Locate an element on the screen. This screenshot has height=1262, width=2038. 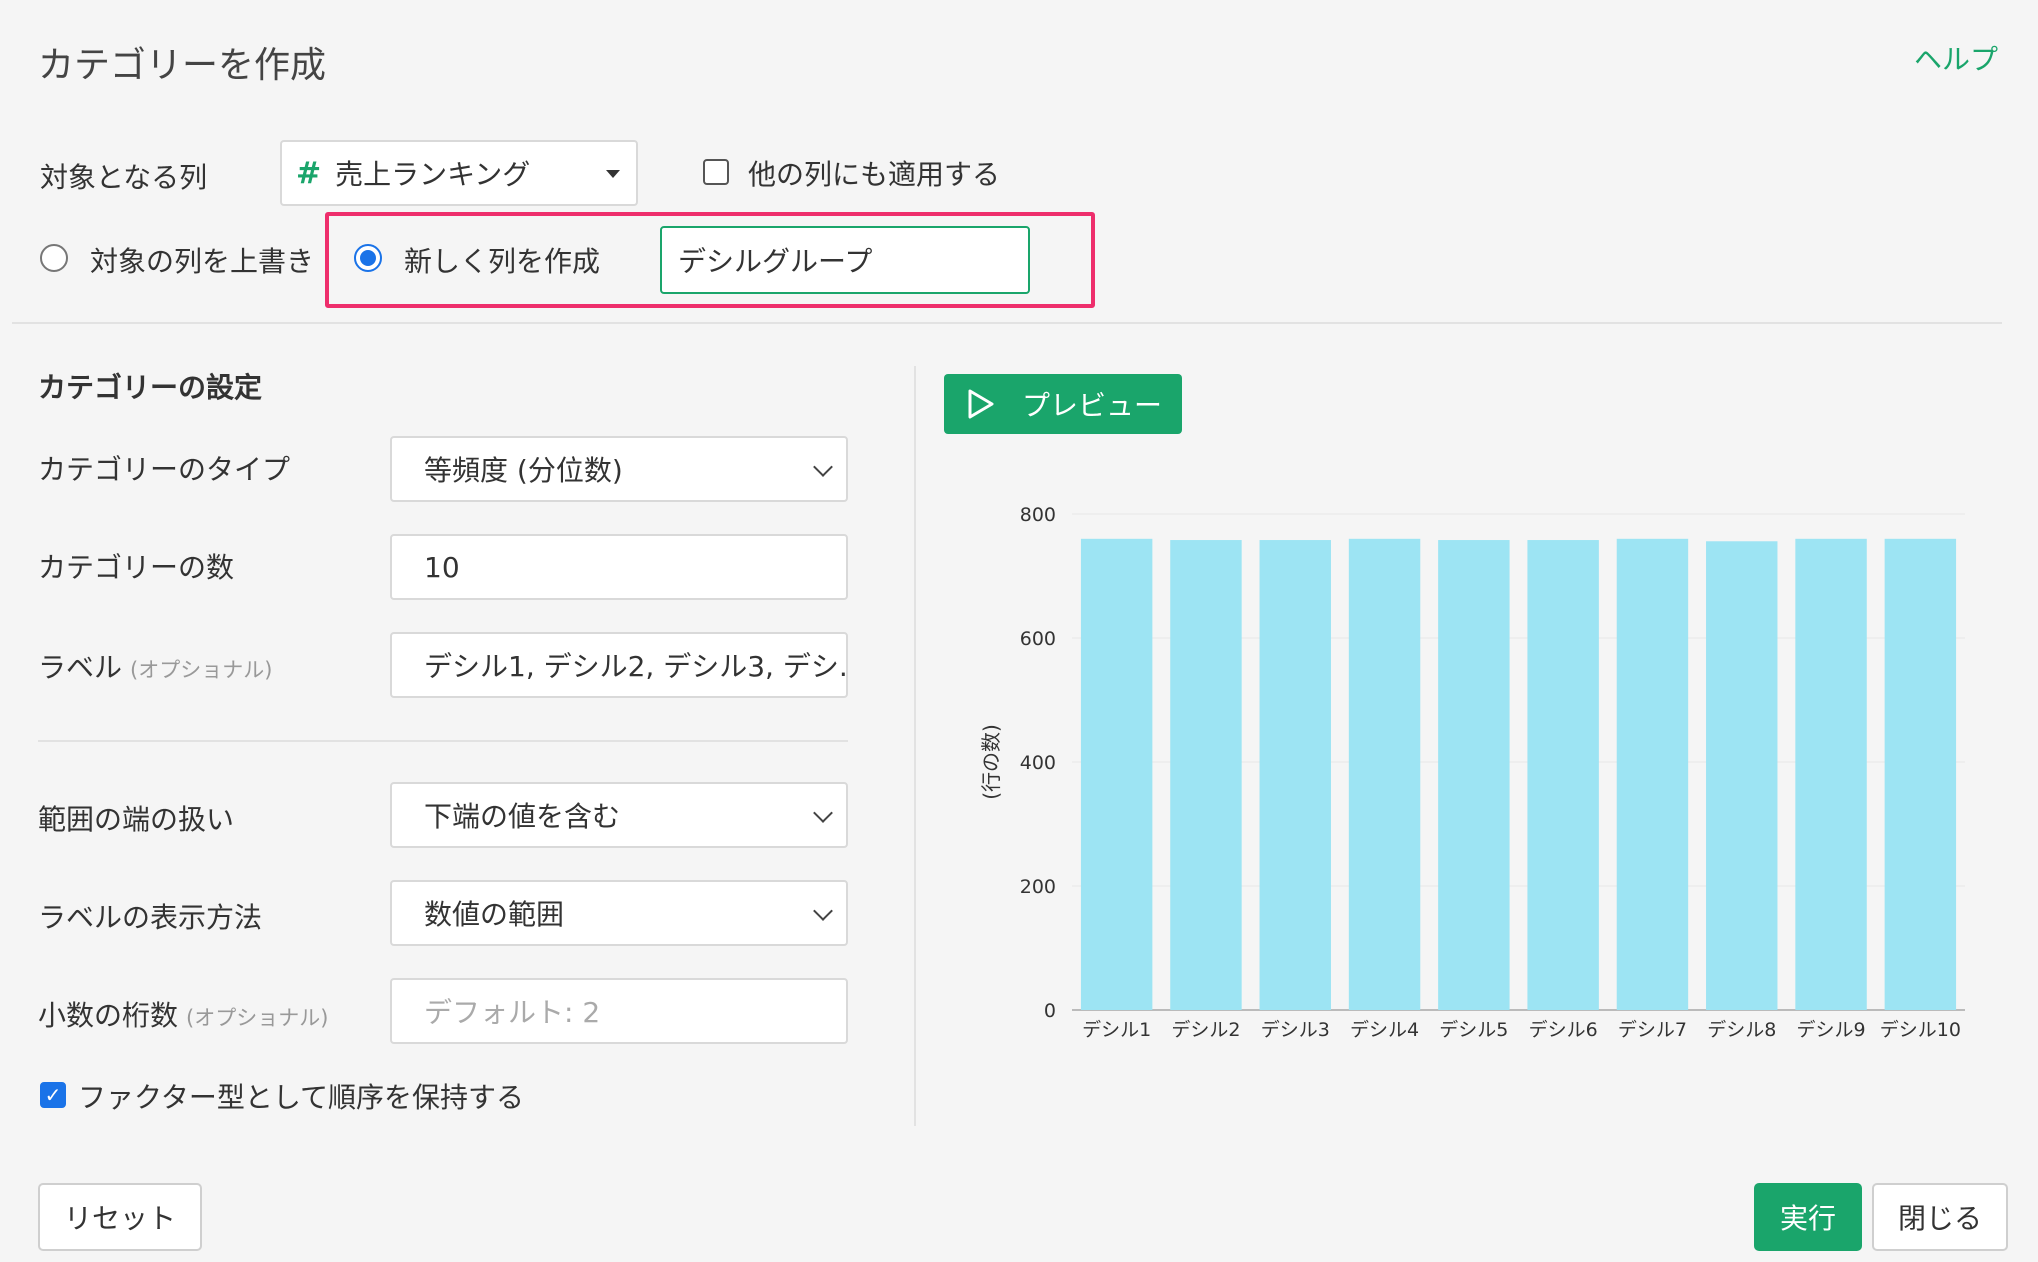
category-type-select: 等頻度 (分位数) is located at coordinates (619, 469).